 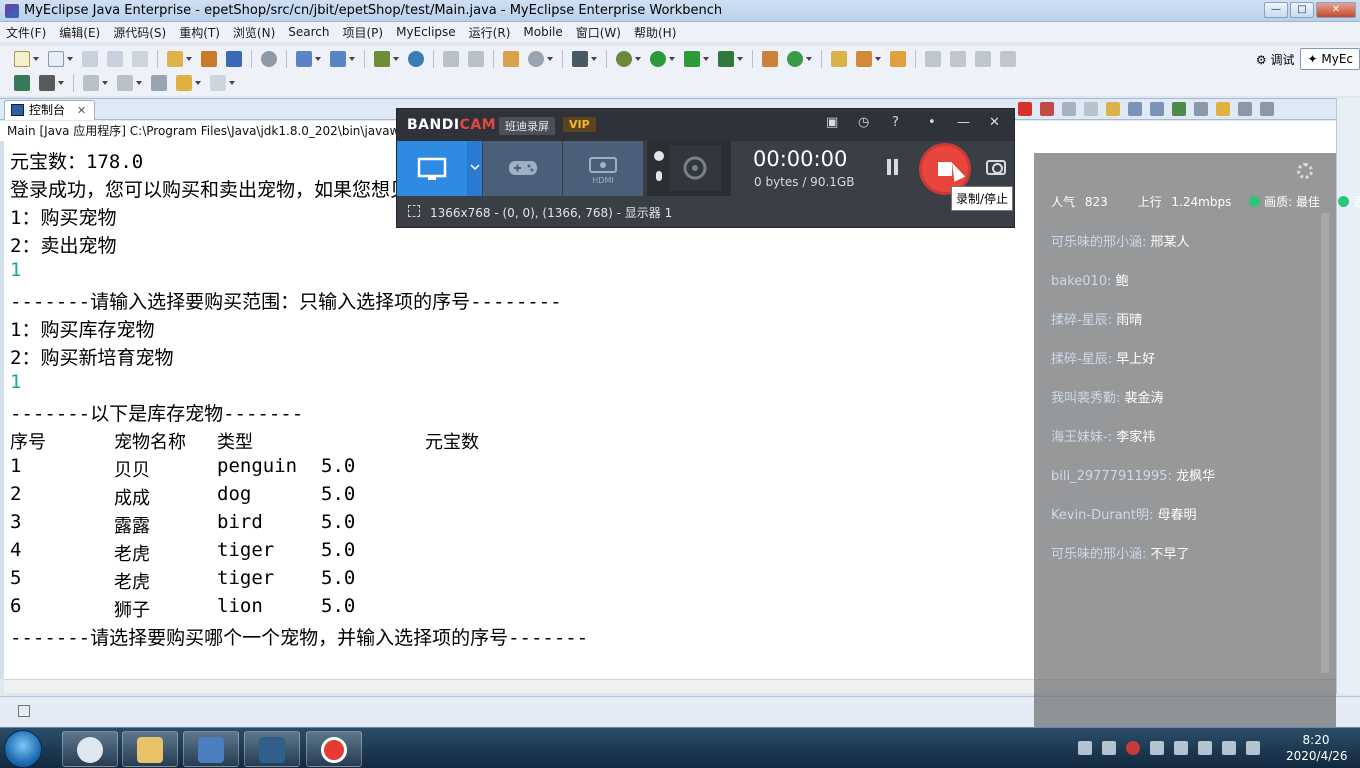 What do you see at coordinates (542, 32) in the screenshot?
I see `menu-mobile: Mobile` at bounding box center [542, 32].